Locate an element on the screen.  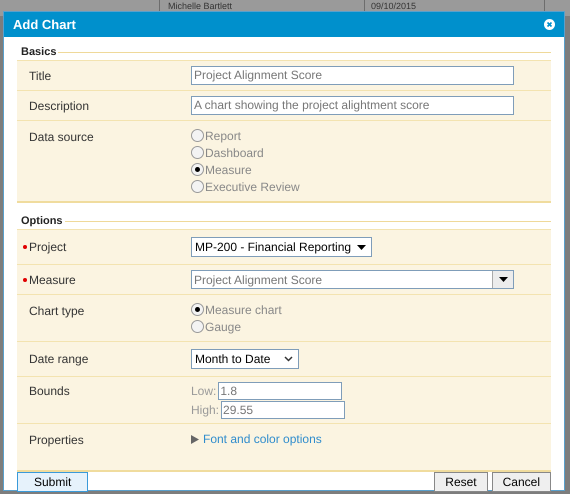
section-legend: Basics is located at coordinates (37, 52).